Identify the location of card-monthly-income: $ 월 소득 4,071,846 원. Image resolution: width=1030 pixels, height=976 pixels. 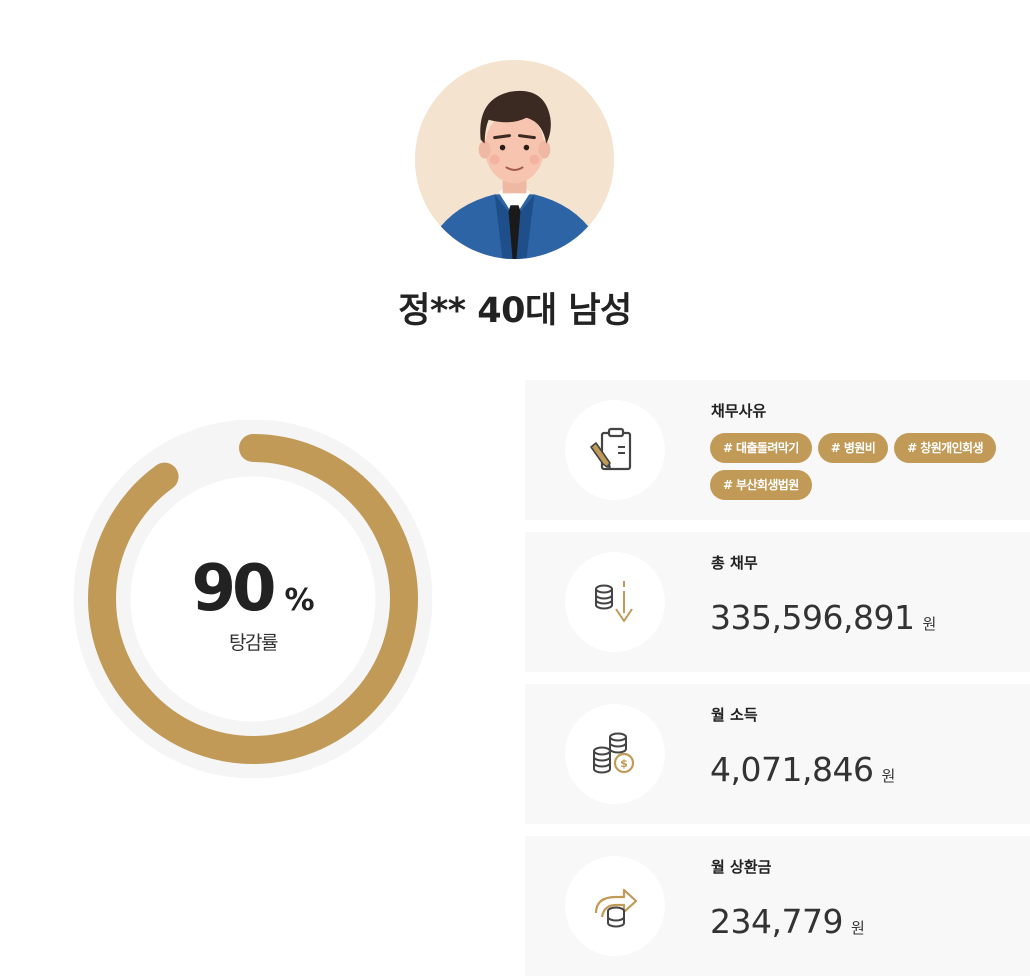
(777, 754).